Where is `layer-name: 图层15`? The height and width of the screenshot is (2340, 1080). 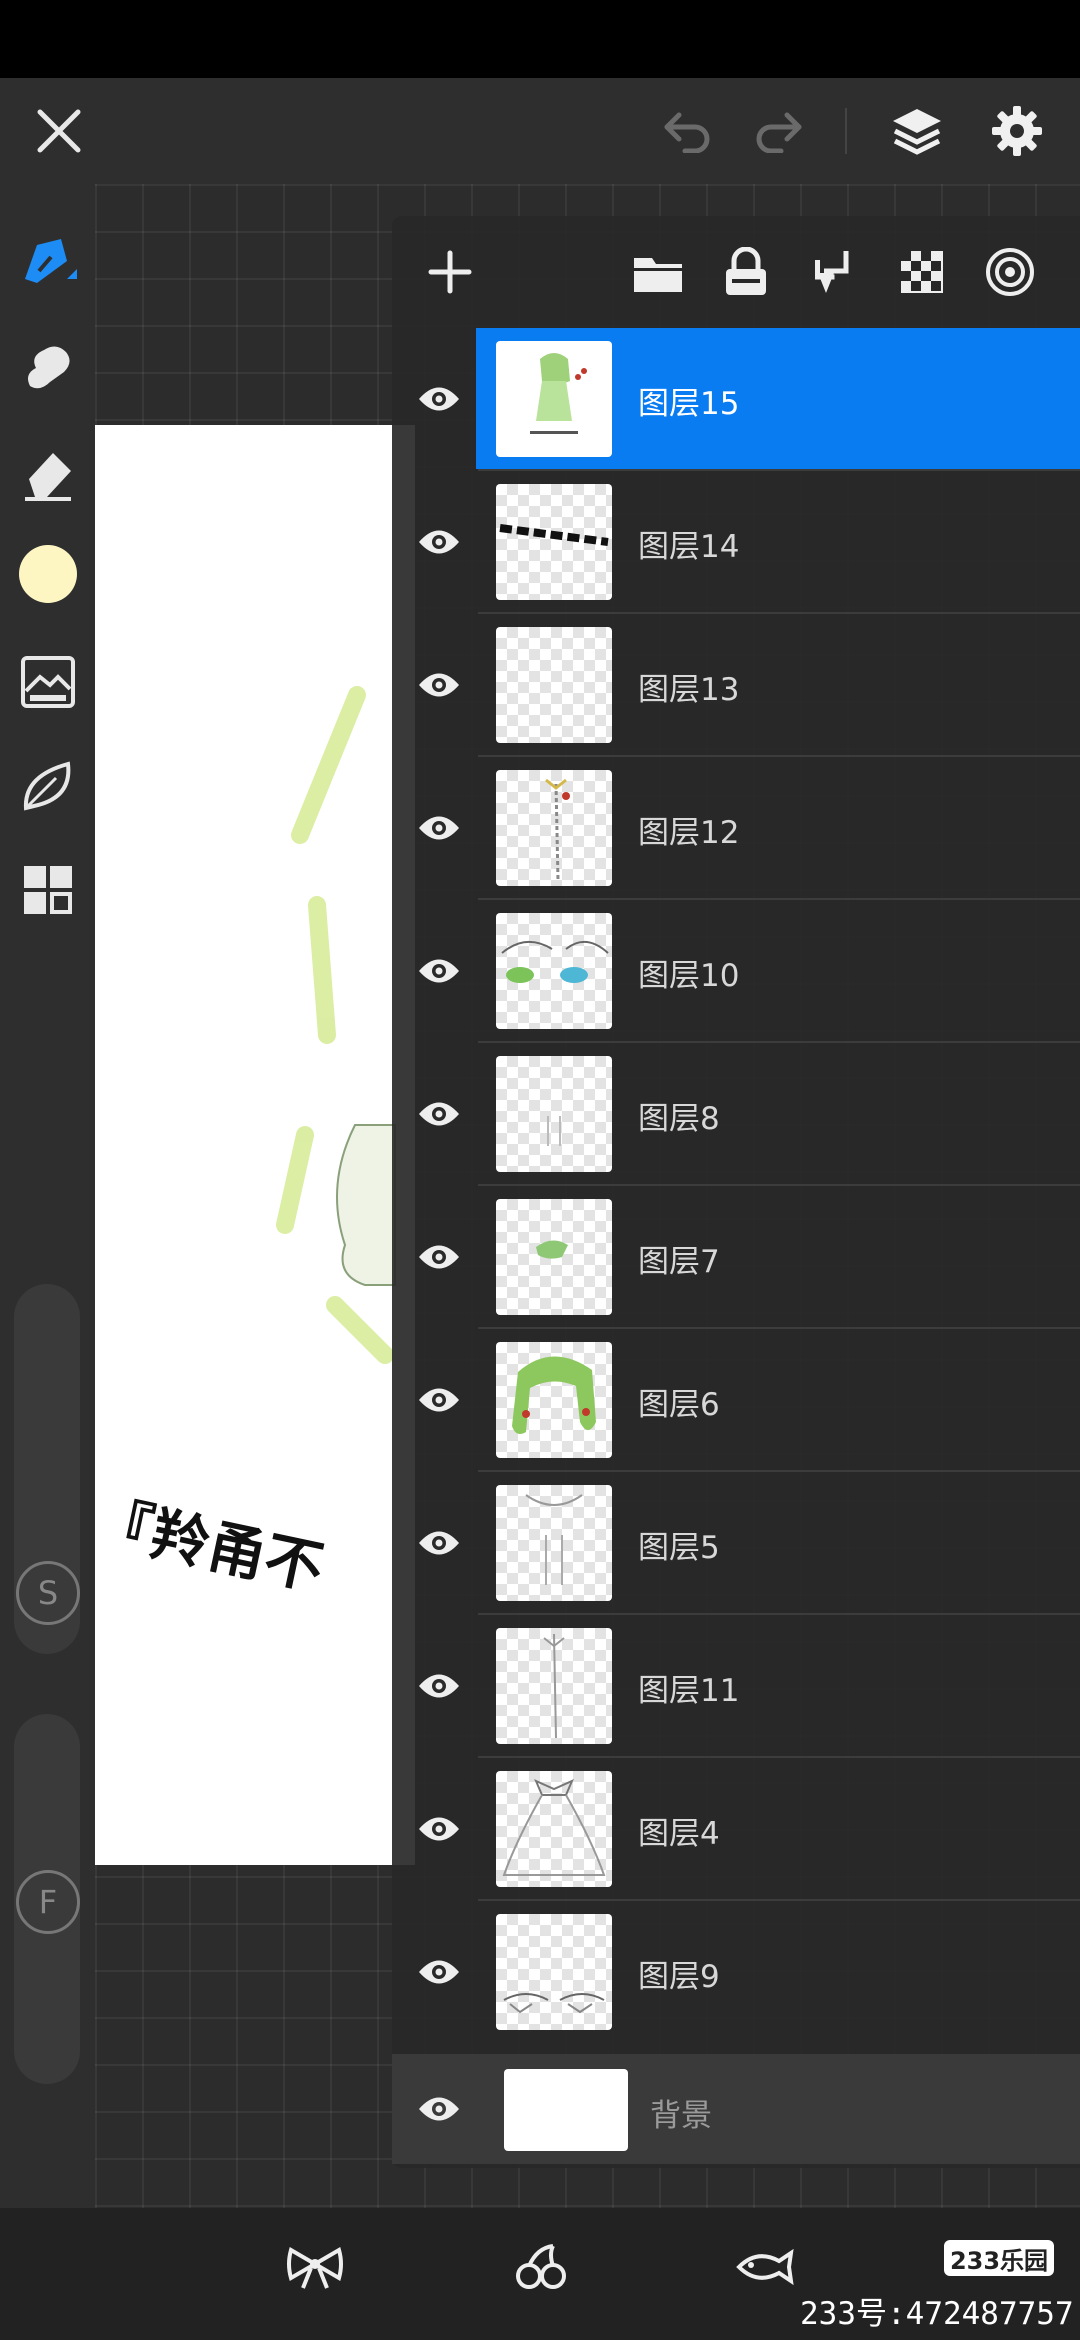
layer-name: 图层15 is located at coordinates (689, 404).